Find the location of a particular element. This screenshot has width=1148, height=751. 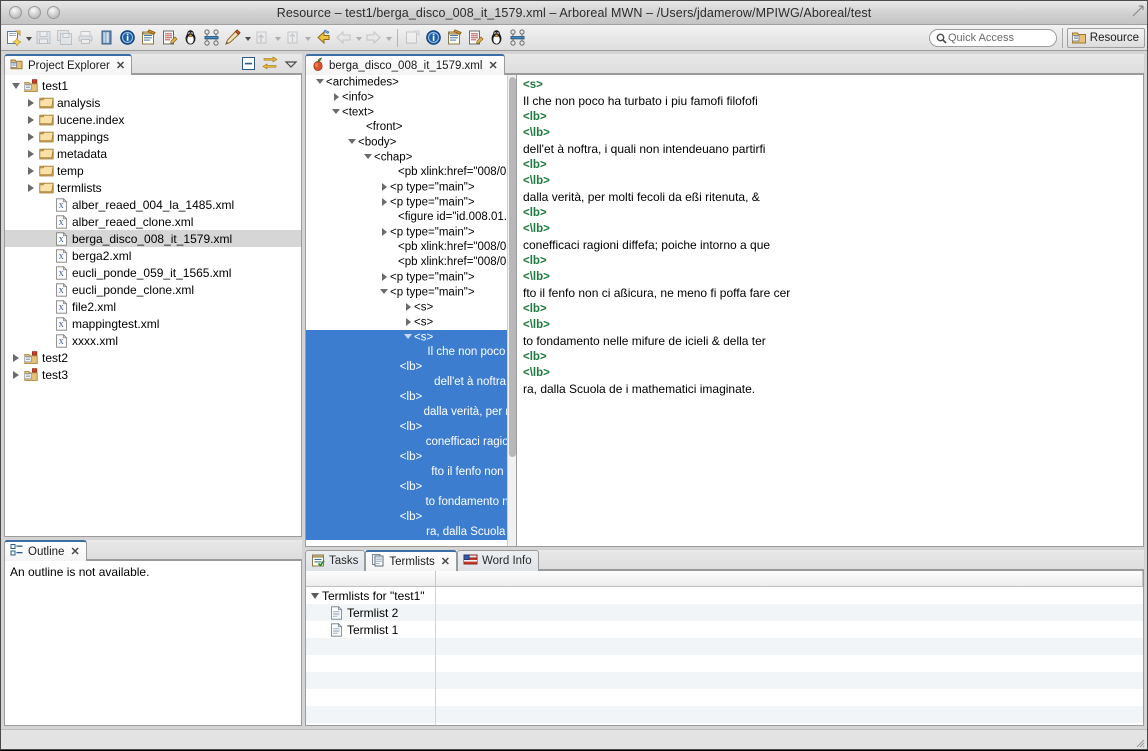

hierarchy2-icon is located at coordinates (517, 38).